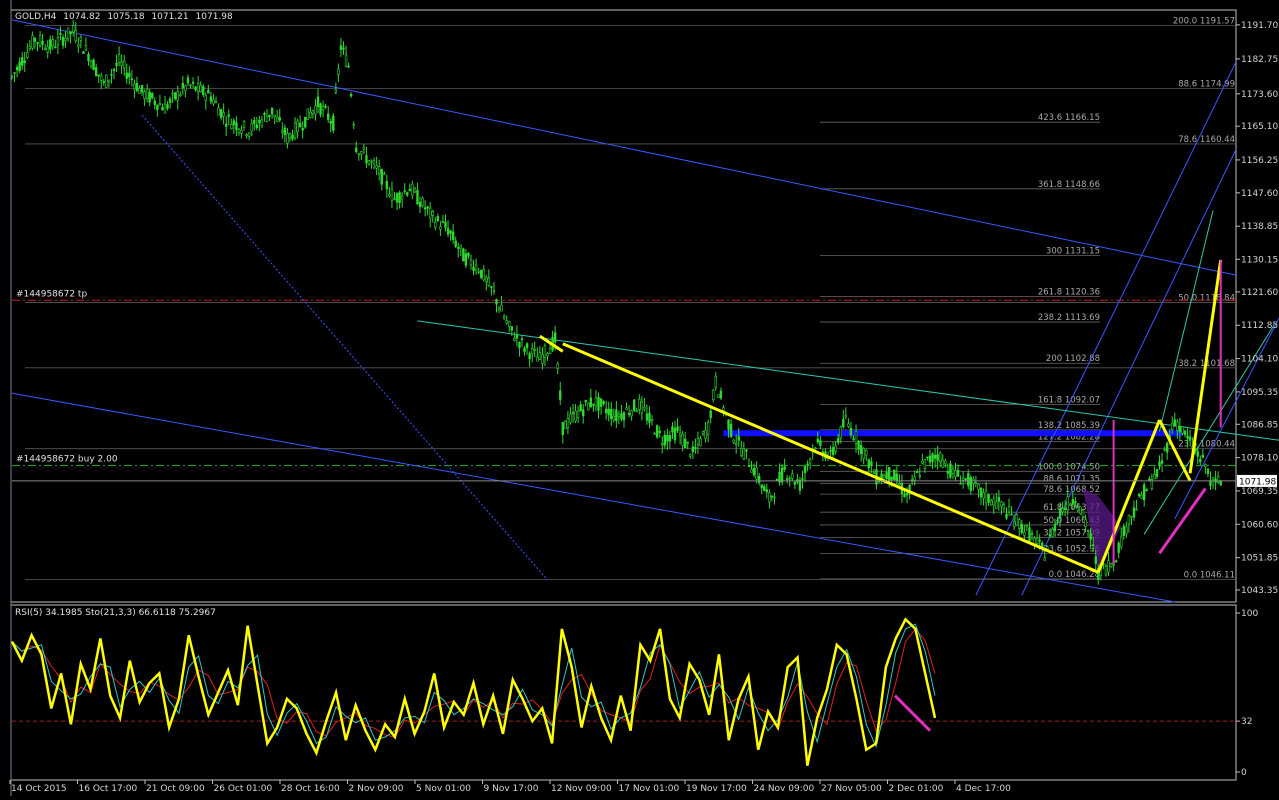 The width and height of the screenshot is (1279, 800). What do you see at coordinates (1186, 321) in the screenshot?
I see `cyan-projection` at bounding box center [1186, 321].